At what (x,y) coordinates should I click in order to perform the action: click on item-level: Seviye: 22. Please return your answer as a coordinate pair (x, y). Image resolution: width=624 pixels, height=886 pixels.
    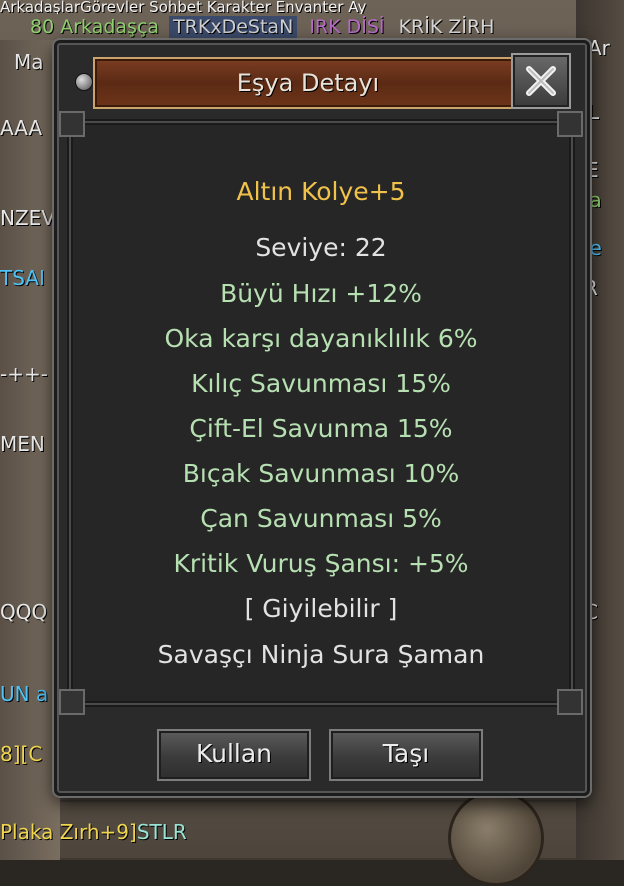
    Looking at the image, I should click on (321, 247).